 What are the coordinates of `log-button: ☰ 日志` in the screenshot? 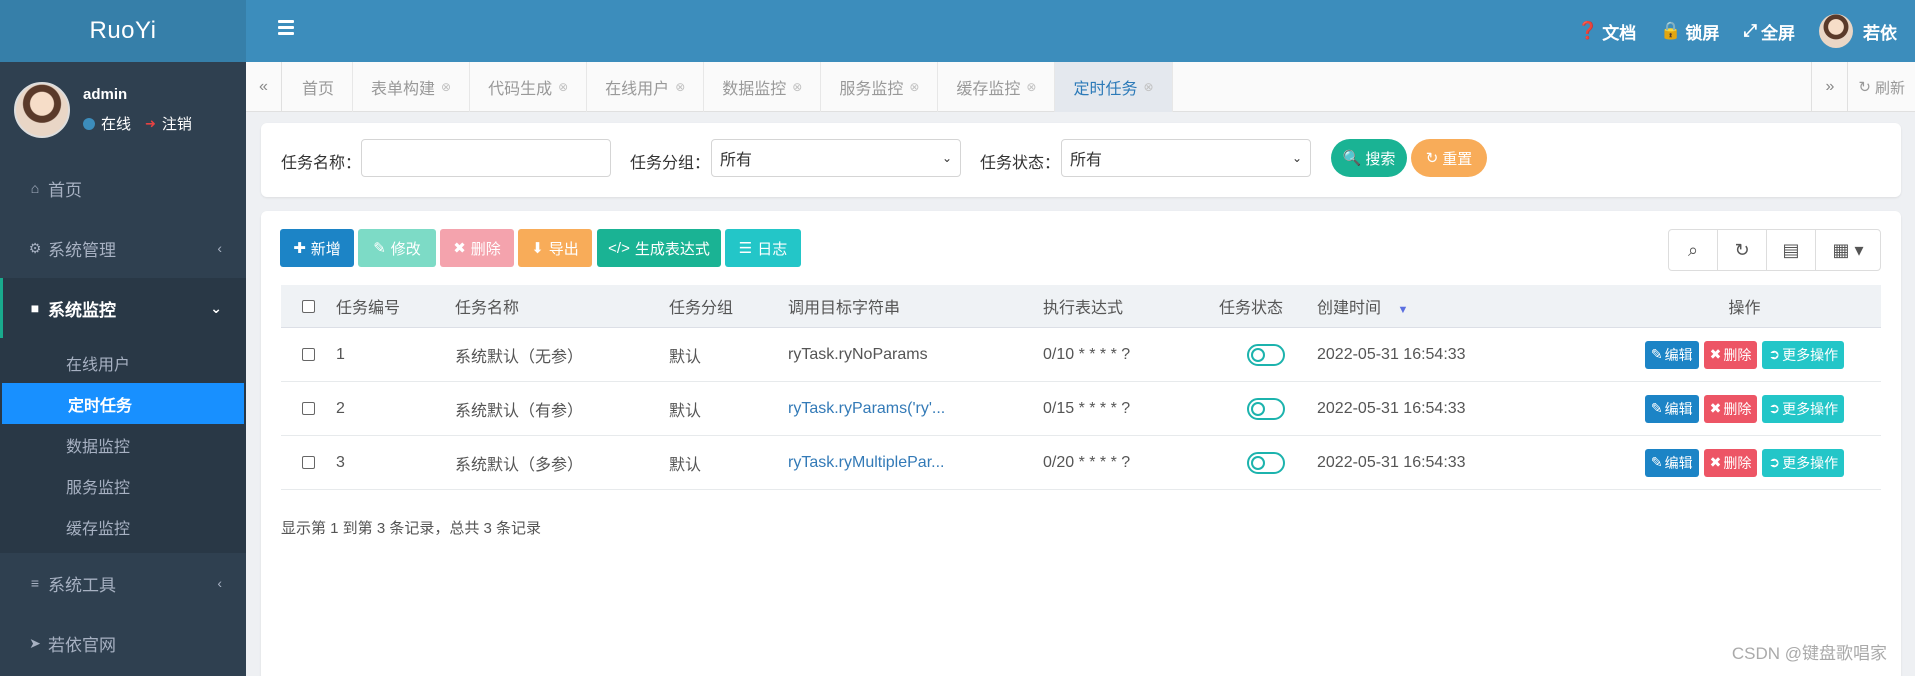 It's located at (763, 248).